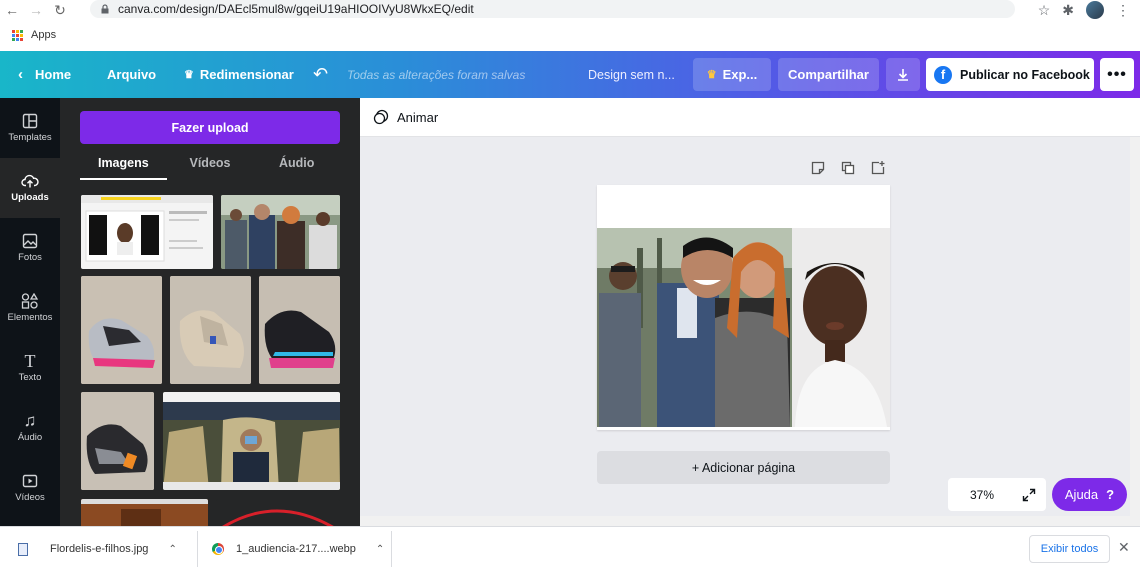 This screenshot has height=571, width=1140. Describe the element at coordinates (30, 420) in the screenshot. I see `audio-icon: ♫` at that location.